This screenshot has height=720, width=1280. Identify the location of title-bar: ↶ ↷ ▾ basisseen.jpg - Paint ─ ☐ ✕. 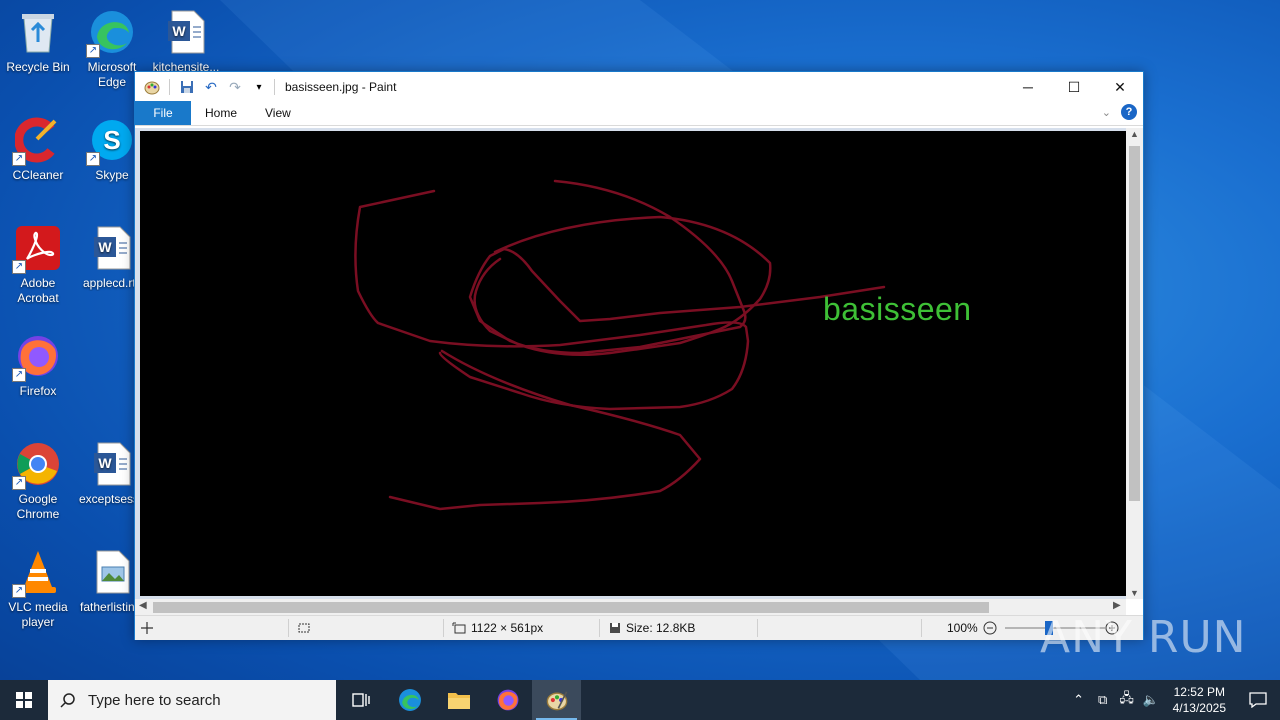
(639, 87).